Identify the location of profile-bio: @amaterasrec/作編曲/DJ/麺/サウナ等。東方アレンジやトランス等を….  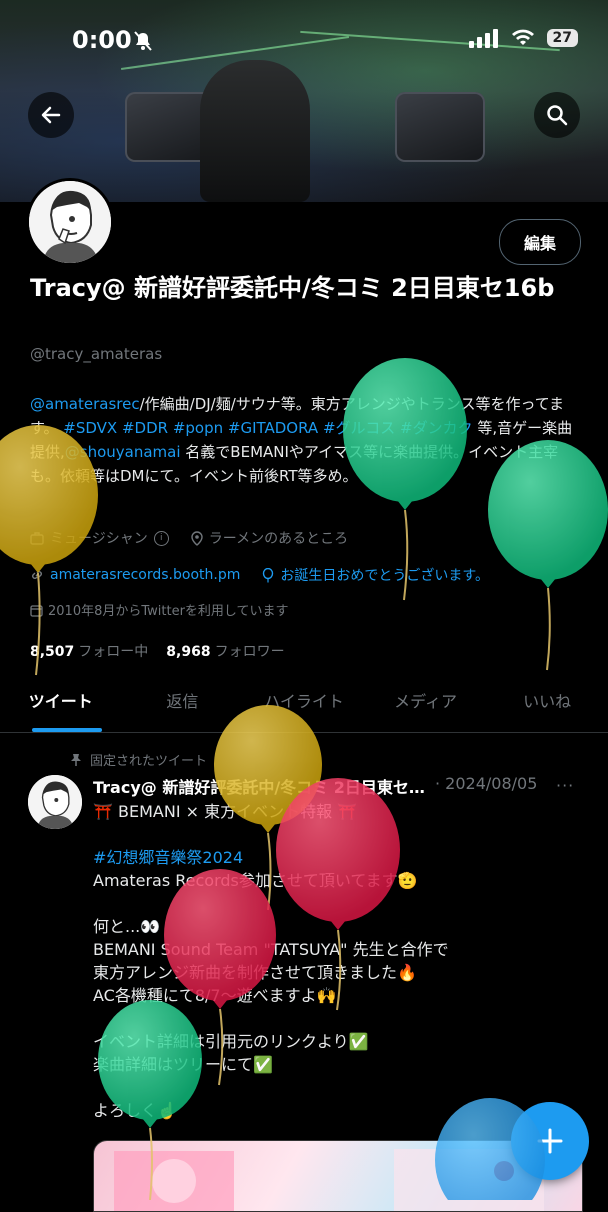
(305, 440).